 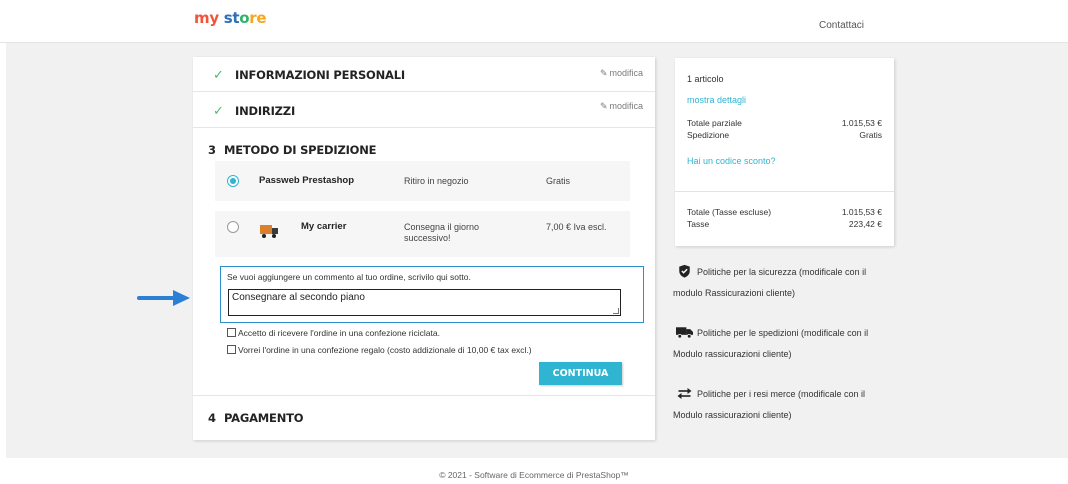 I want to click on shield-check-icon, so click(x=684, y=271).